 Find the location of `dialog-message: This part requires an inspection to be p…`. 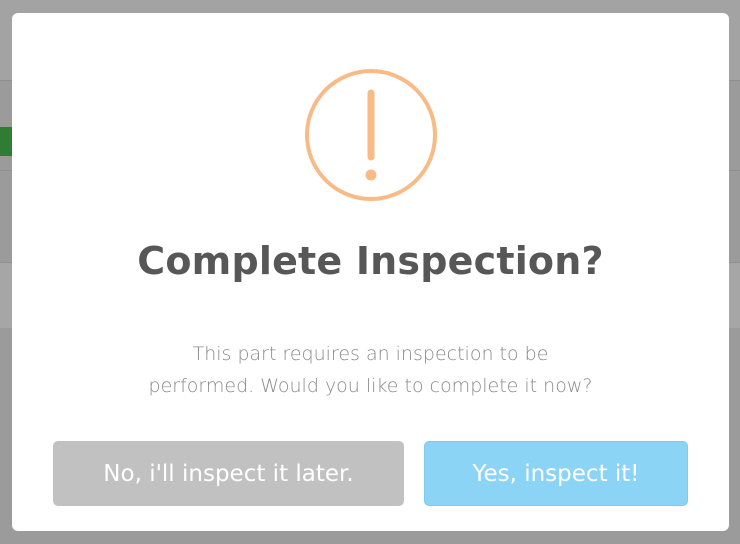

dialog-message: This part requires an inspection to be p… is located at coordinates (370, 370).